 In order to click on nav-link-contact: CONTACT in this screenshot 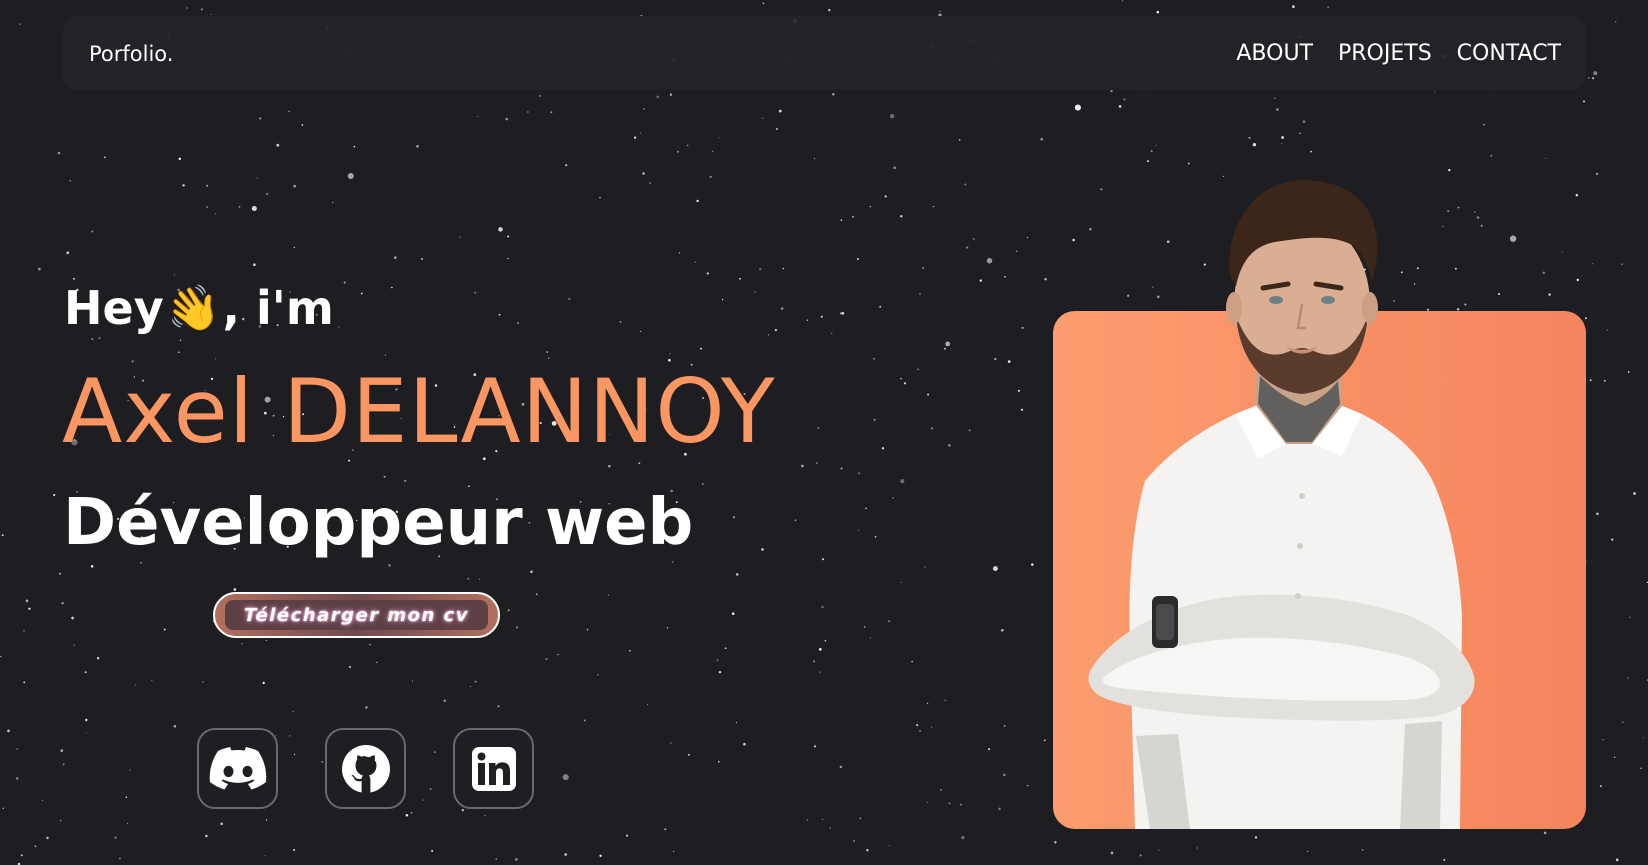, I will do `click(1509, 54)`.